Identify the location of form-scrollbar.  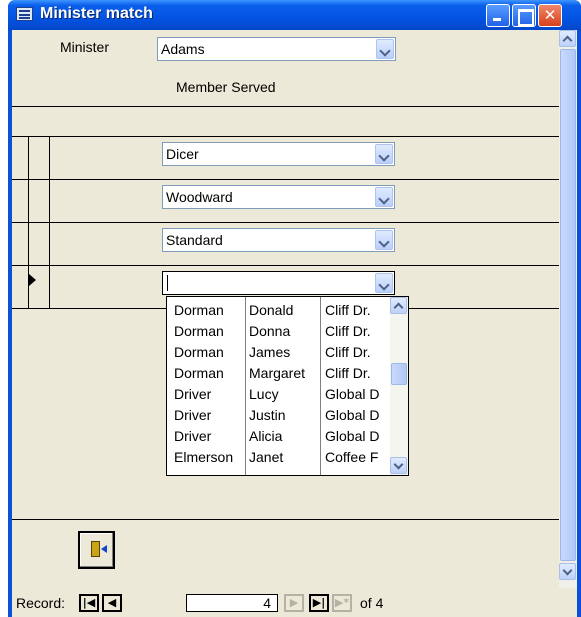
(568, 309).